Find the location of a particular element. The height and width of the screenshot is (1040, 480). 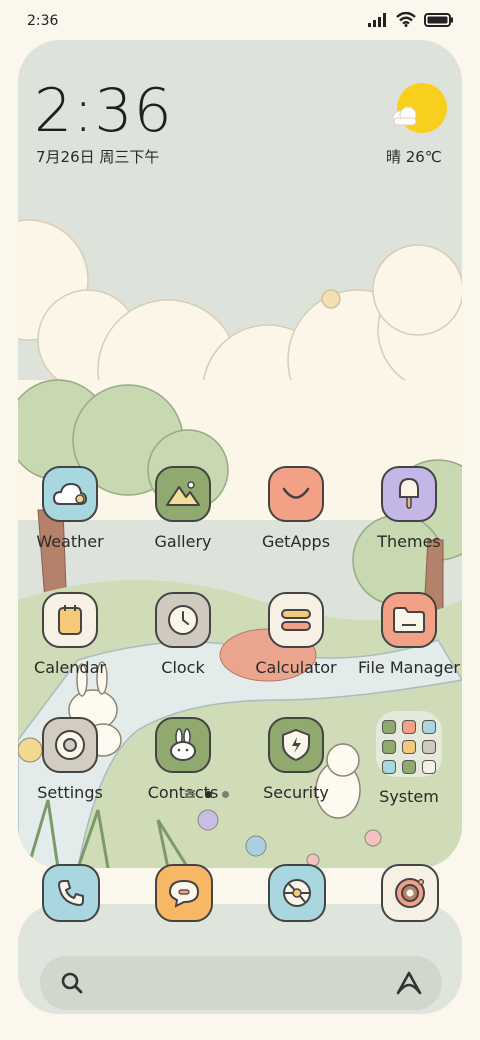

battery-icon is located at coordinates (438, 19).